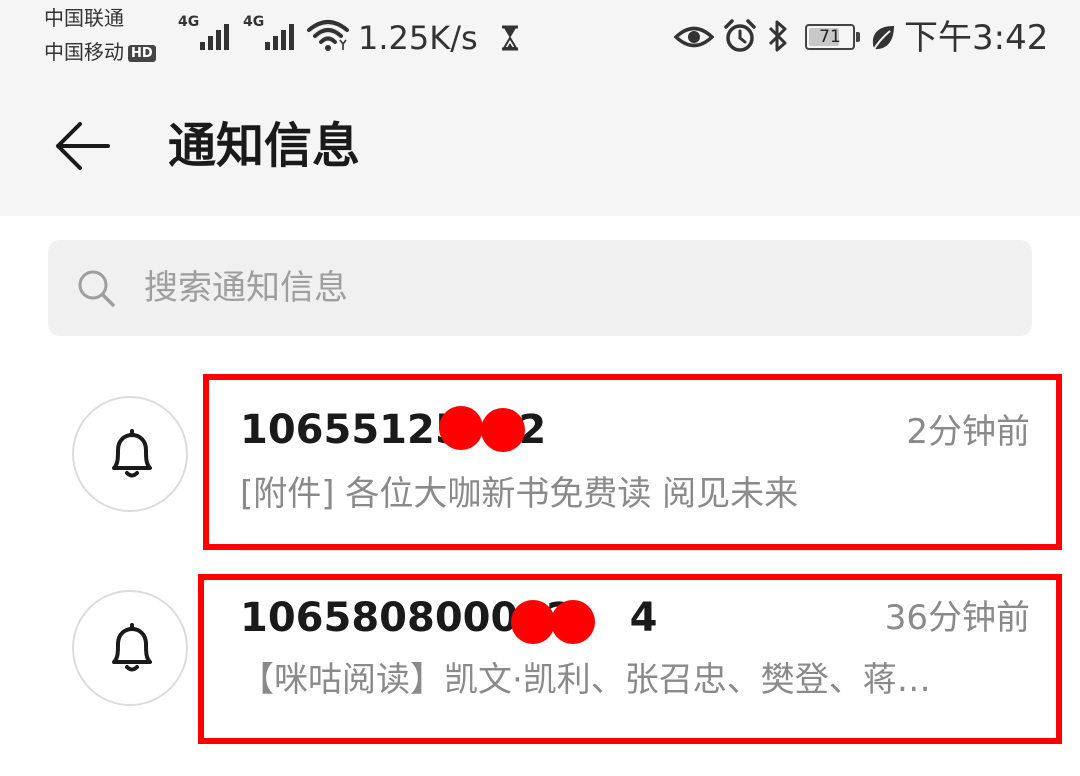 This screenshot has width=1080, height=776. Describe the element at coordinates (96, 288) in the screenshot. I see `search-icon` at that location.